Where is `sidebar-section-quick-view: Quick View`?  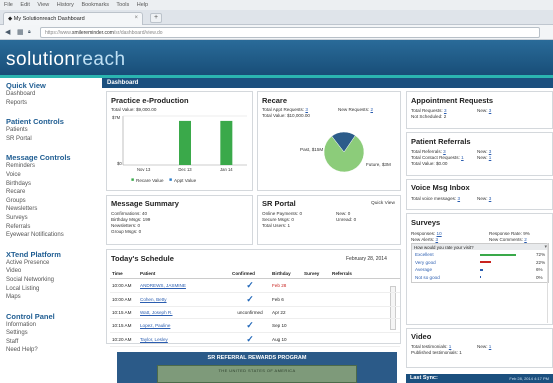 sidebar-section-quick-view: Quick View is located at coordinates (54, 85).